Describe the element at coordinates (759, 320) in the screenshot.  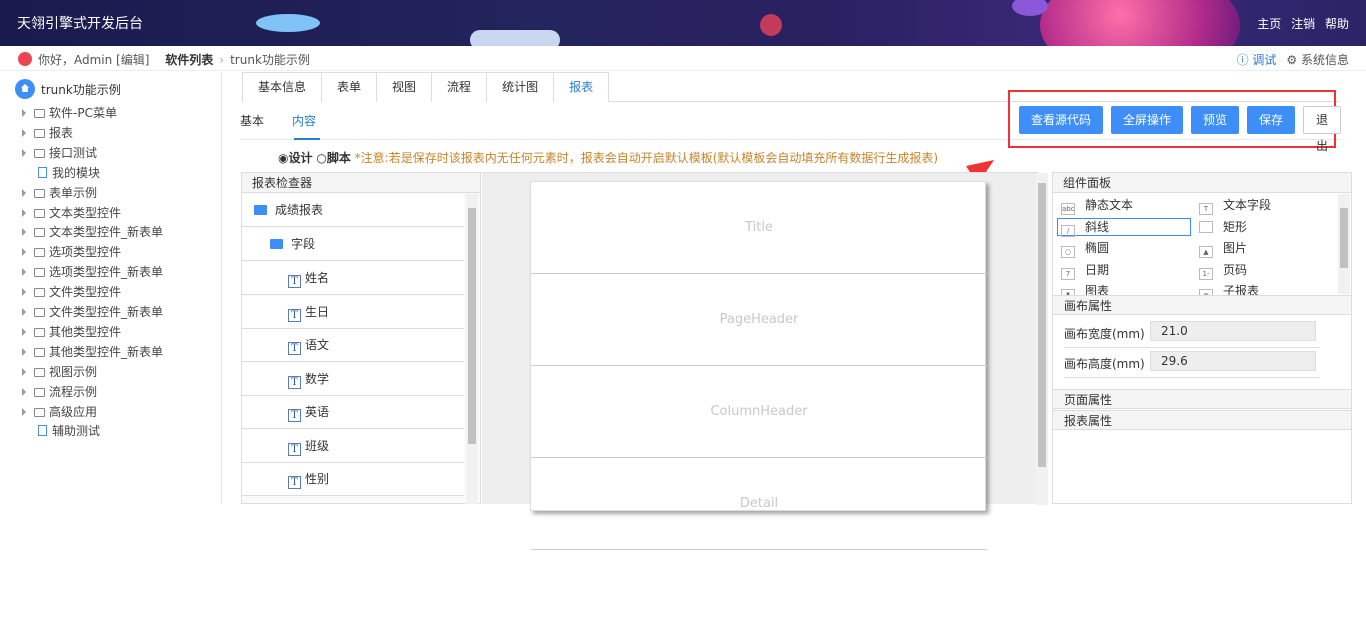
I see `band-page-header: PageHeader` at that location.